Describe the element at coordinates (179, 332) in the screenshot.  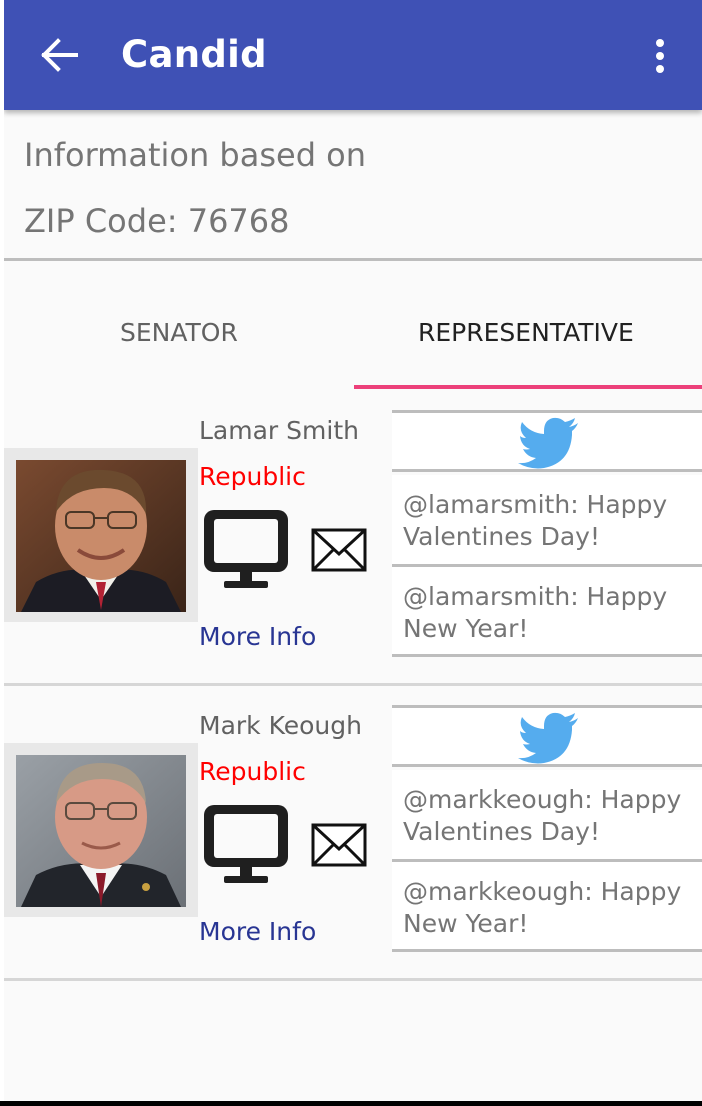
I see `tab-senator: SENATOR` at that location.